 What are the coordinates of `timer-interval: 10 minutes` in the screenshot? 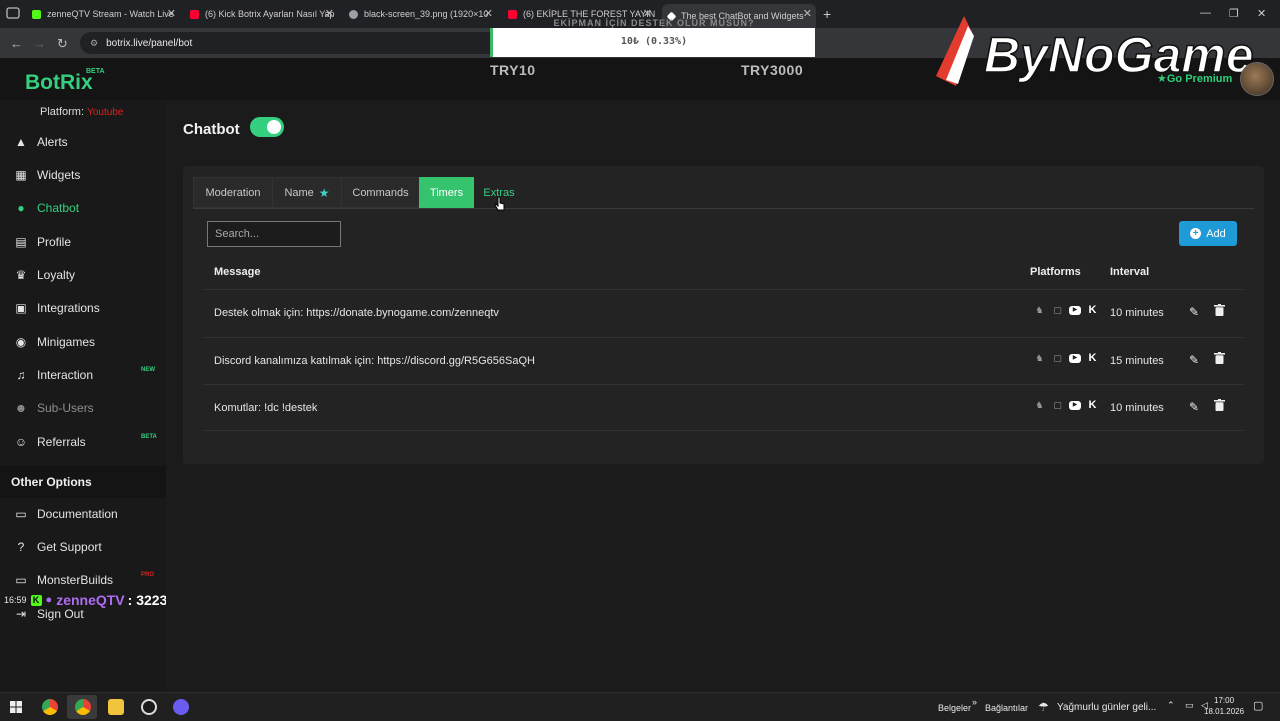 It's located at (1137, 313).